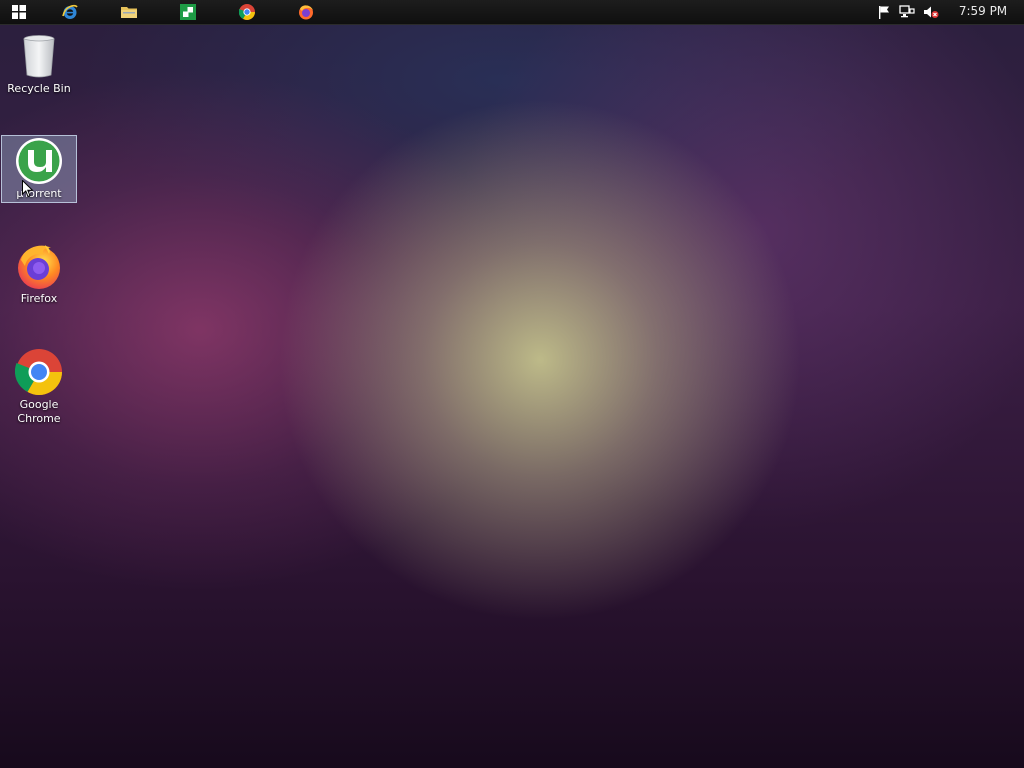 This screenshot has height=768, width=1024. Describe the element at coordinates (39, 161) in the screenshot. I see `utorrent-icon` at that location.